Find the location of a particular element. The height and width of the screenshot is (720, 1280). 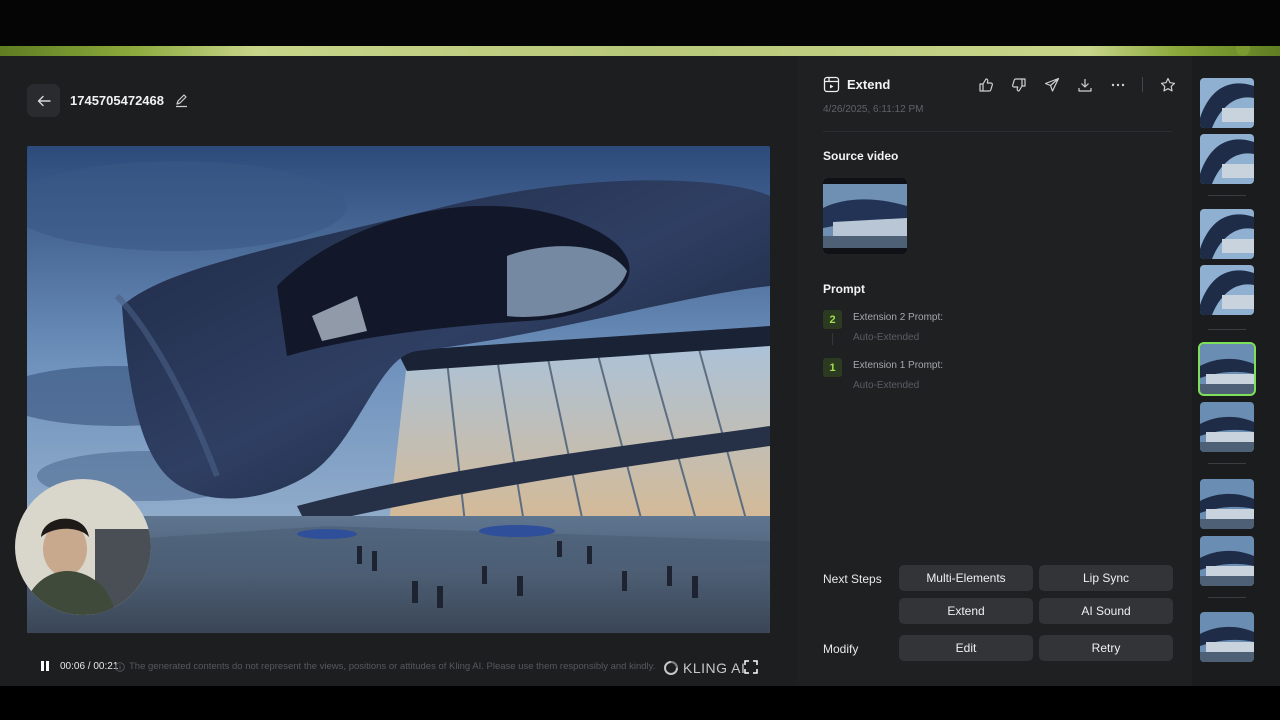

source-video-image is located at coordinates (865, 216).